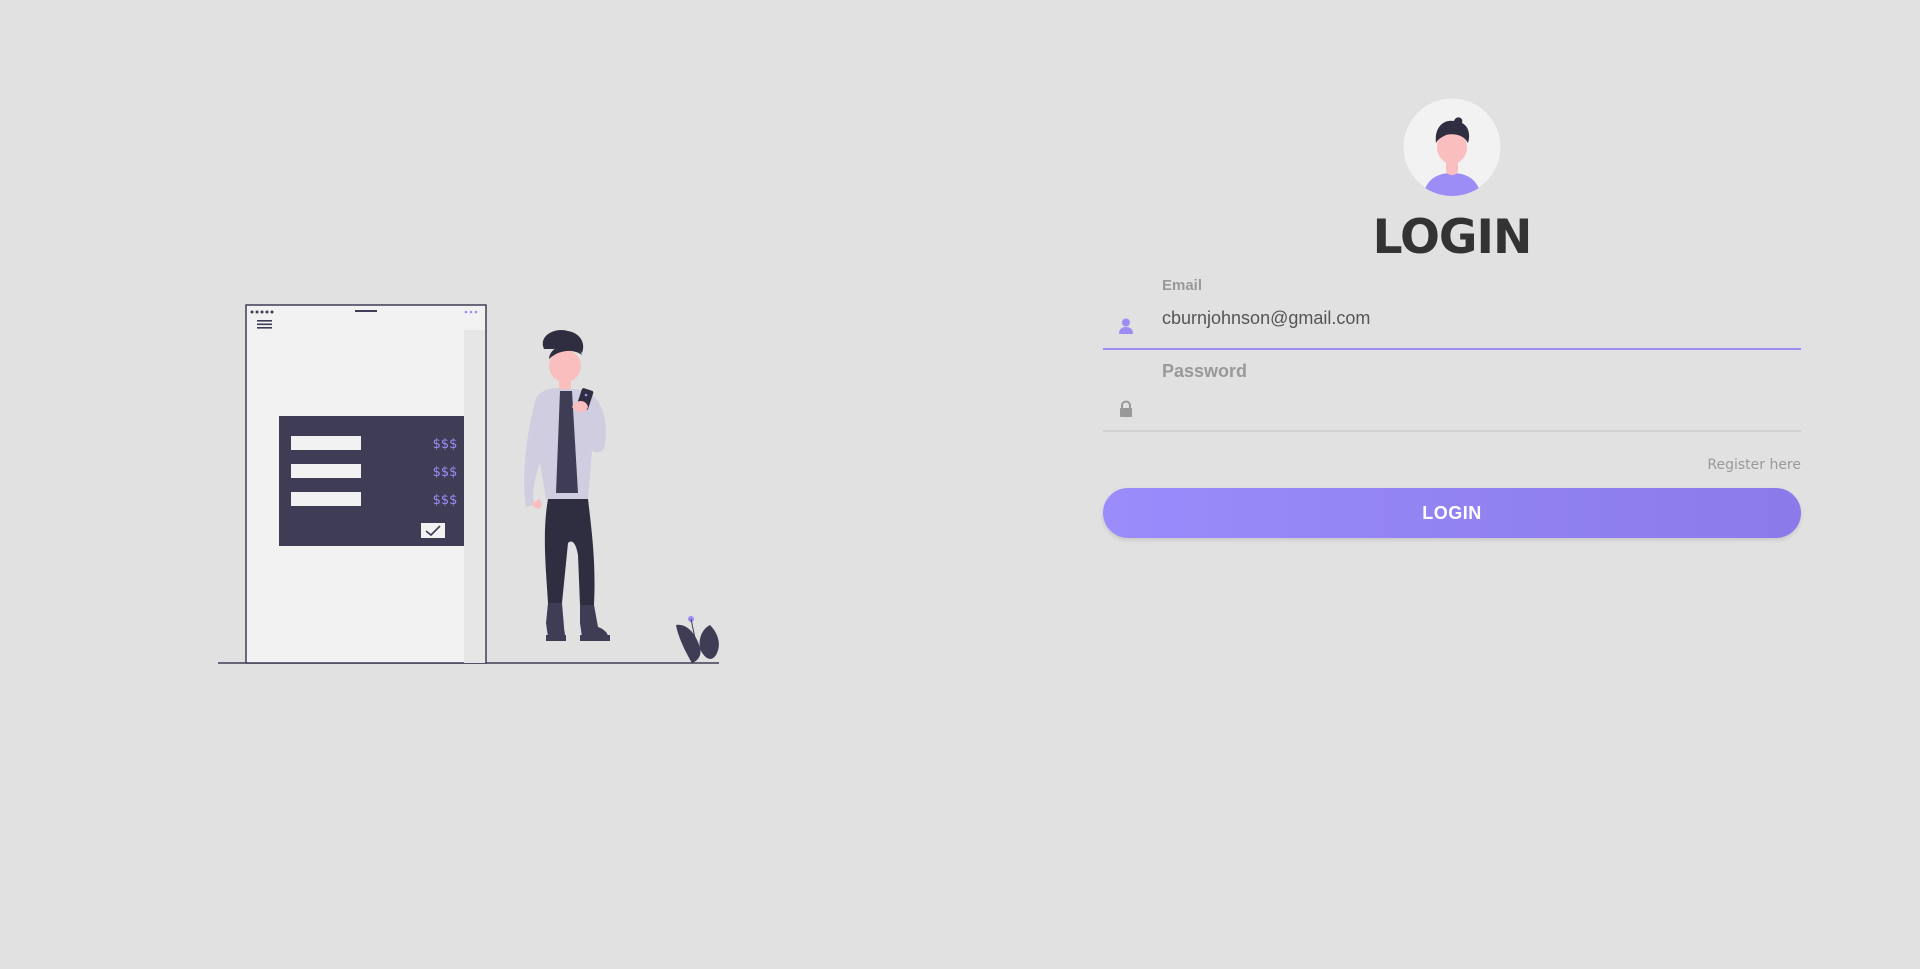 This screenshot has height=969, width=1920. What do you see at coordinates (433, 530) in the screenshot?
I see `checkbox-icon` at bounding box center [433, 530].